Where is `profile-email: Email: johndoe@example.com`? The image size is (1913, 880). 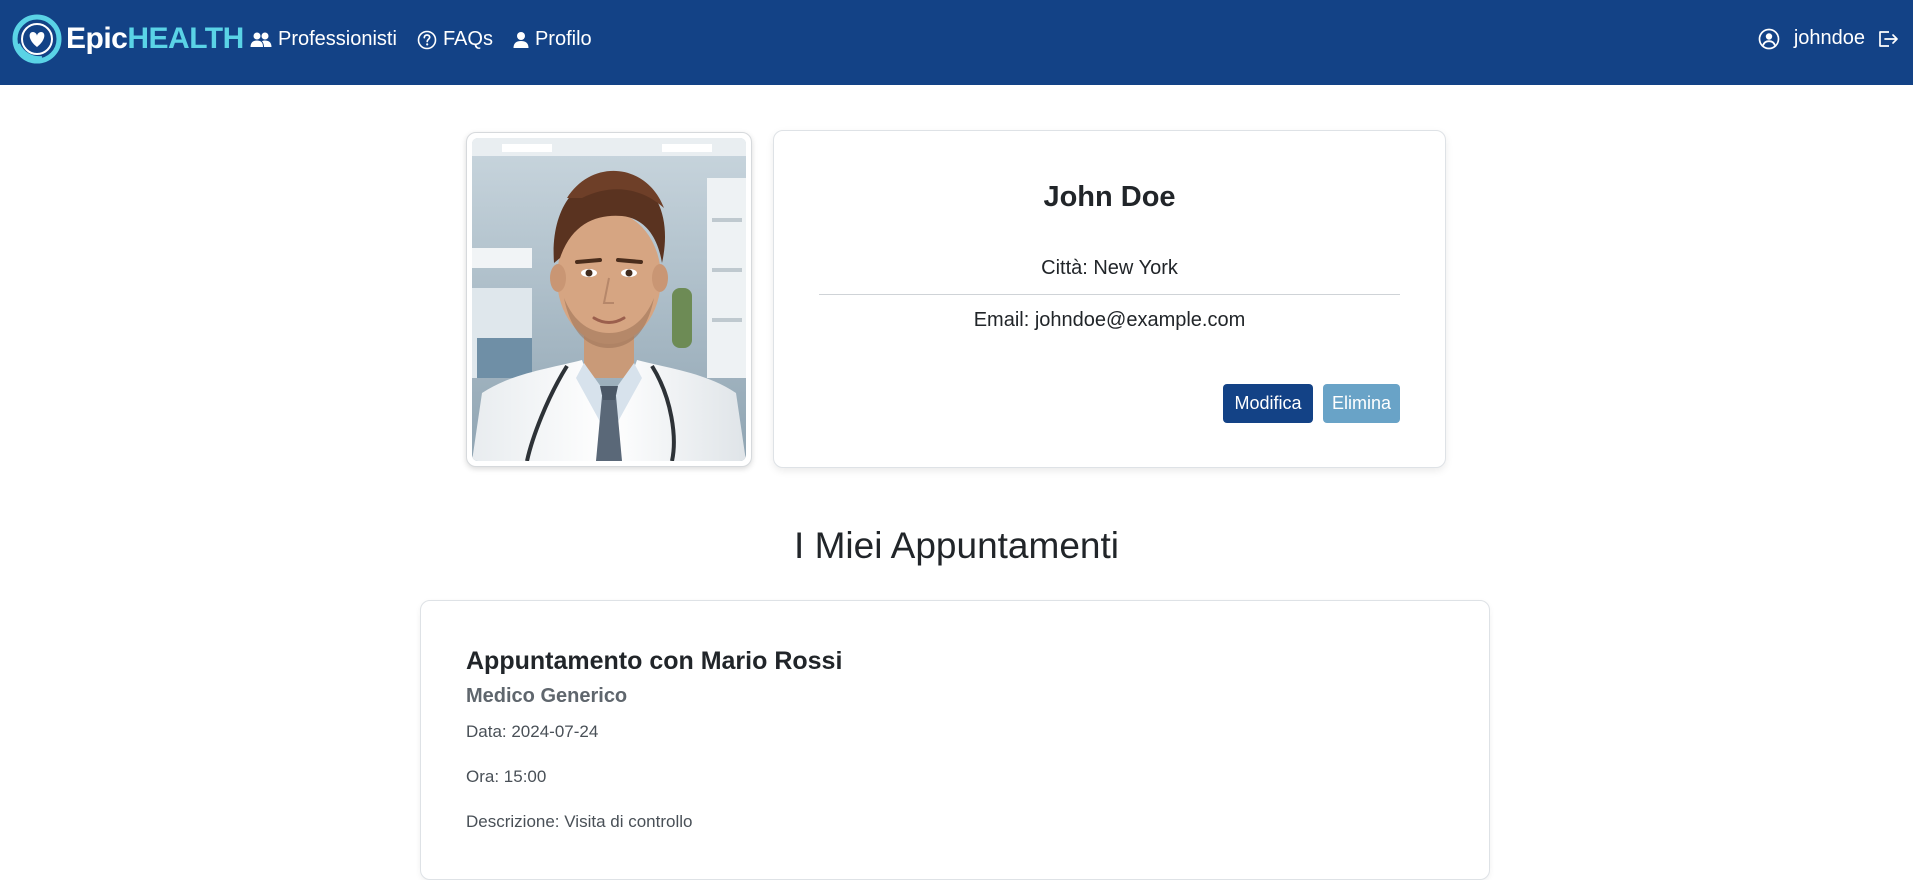 profile-email: Email: johndoe@example.com is located at coordinates (1109, 320).